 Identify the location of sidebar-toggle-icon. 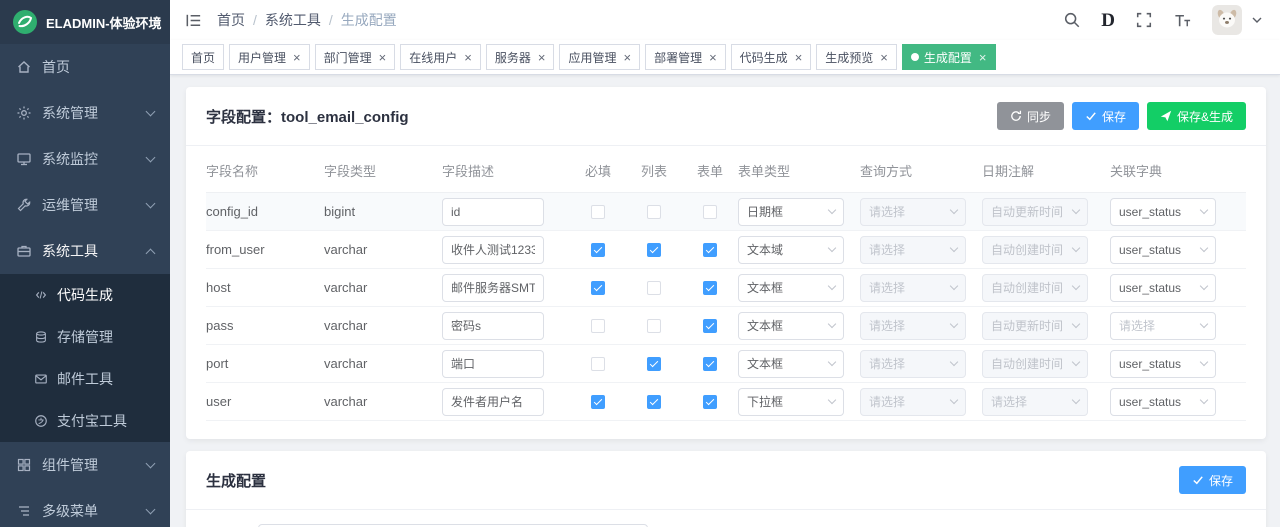
(193, 20).